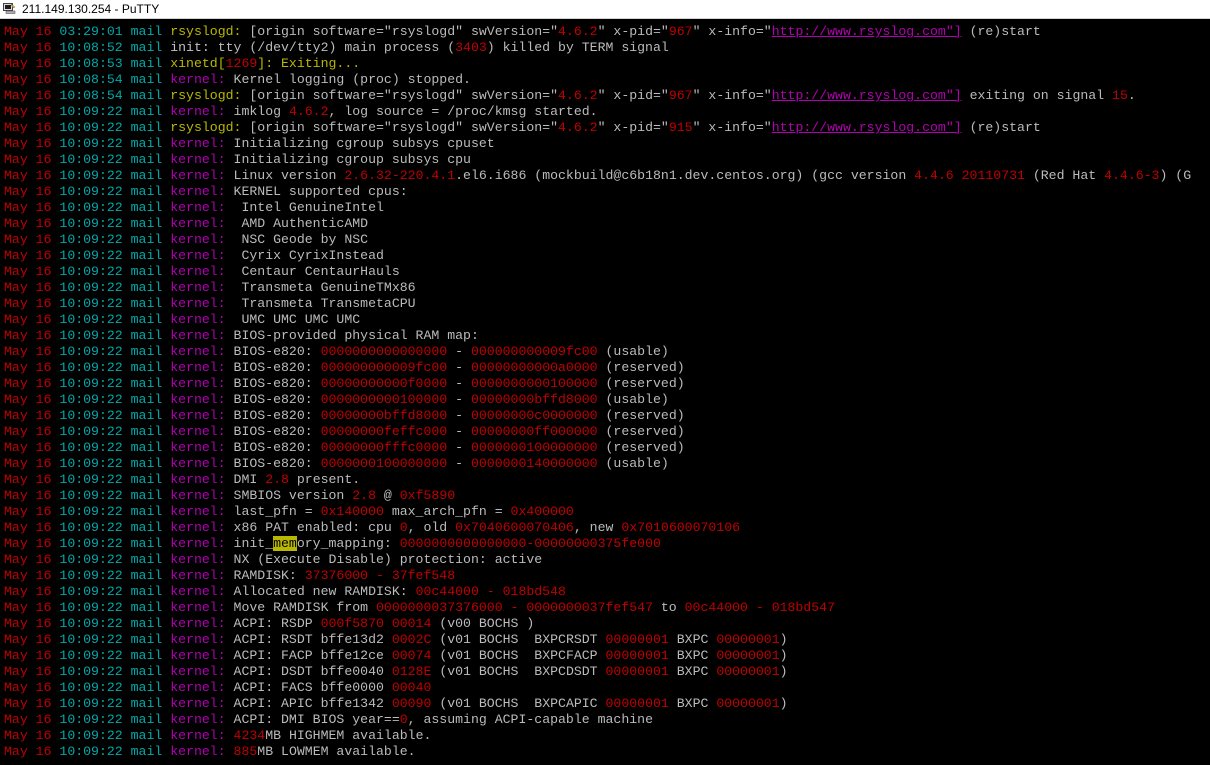 This screenshot has width=1210, height=765. What do you see at coordinates (542, 511) in the screenshot?
I see `log-number: 0x400000` at bounding box center [542, 511].